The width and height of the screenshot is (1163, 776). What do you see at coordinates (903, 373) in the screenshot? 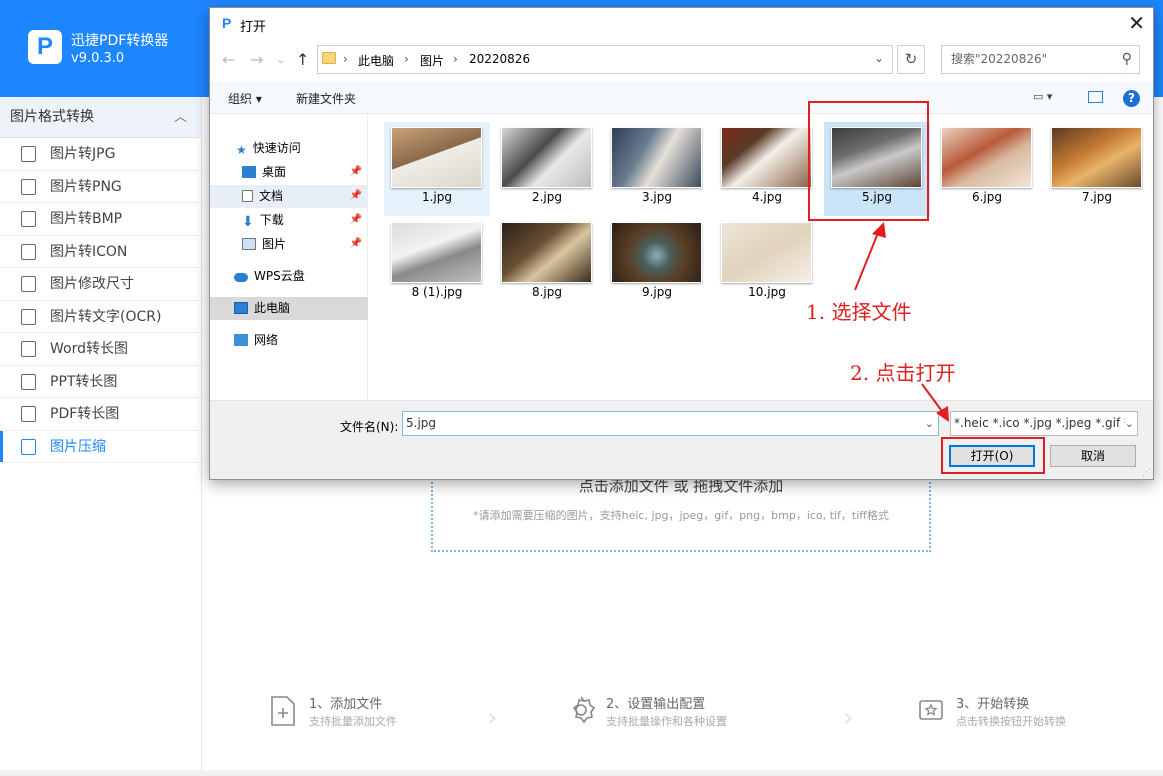
I see `annotation-click-open: 2. 点击打开` at bounding box center [903, 373].